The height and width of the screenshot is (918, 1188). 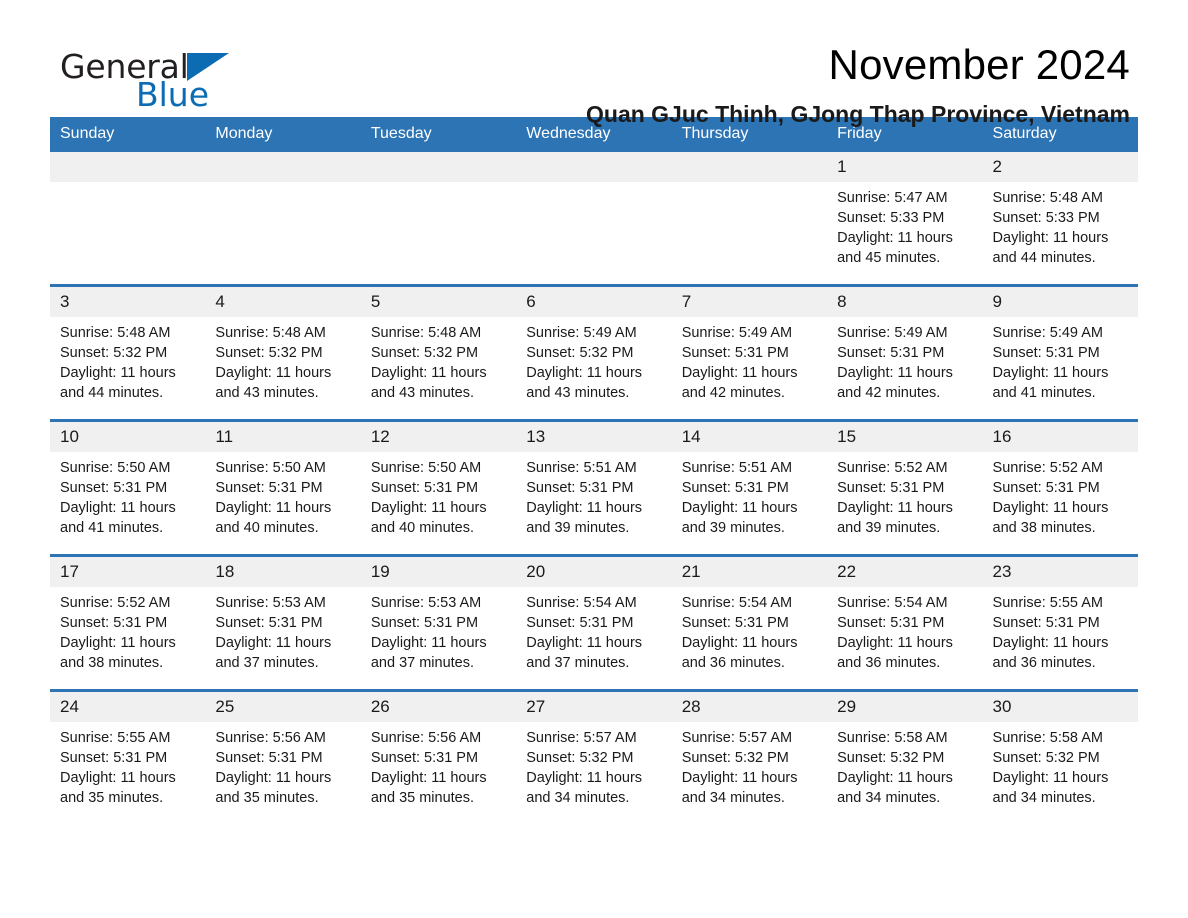 I want to click on day-number: 27, so click(x=594, y=707).